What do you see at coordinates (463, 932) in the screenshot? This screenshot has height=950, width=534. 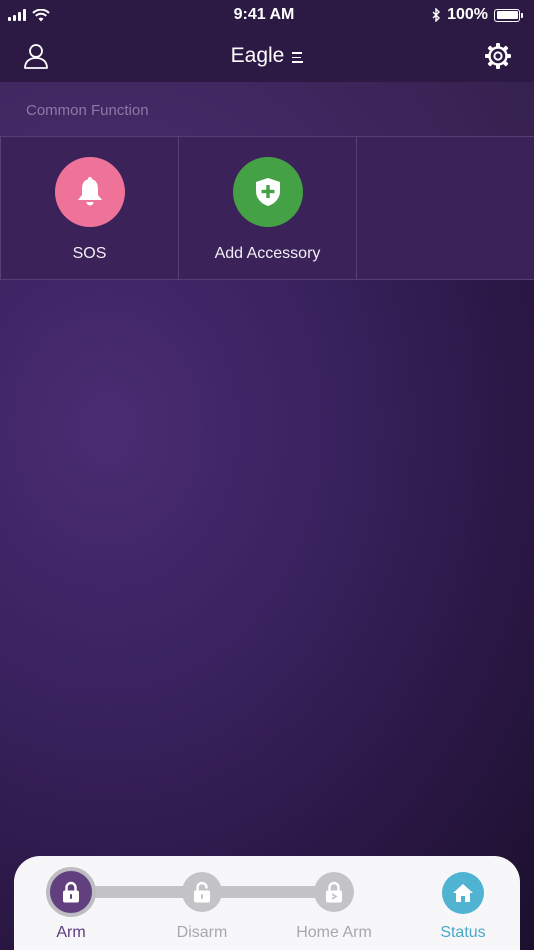 I see `status-label: Status` at bounding box center [463, 932].